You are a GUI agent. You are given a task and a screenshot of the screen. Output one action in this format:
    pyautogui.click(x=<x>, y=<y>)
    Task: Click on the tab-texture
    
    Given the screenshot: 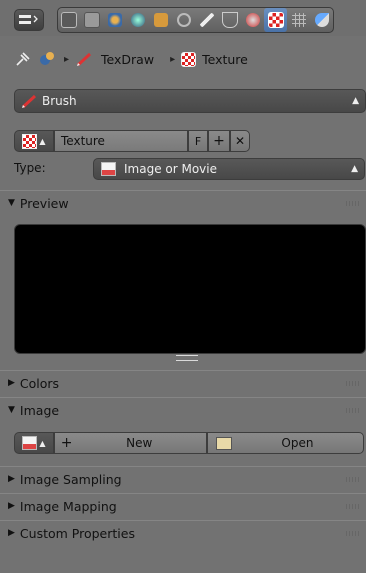 What is the action you would take?
    pyautogui.click(x=276, y=20)
    